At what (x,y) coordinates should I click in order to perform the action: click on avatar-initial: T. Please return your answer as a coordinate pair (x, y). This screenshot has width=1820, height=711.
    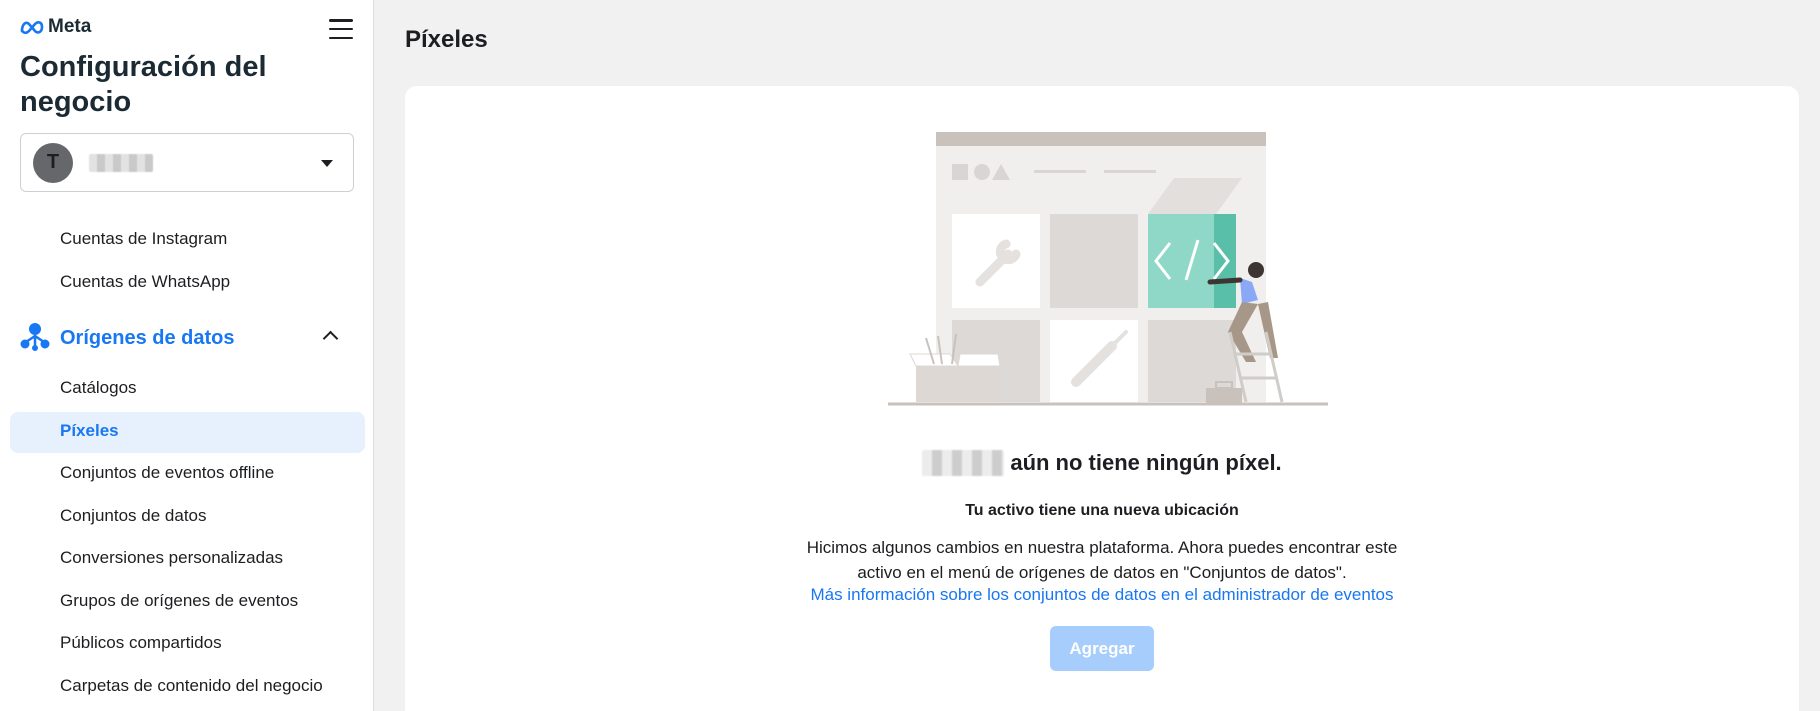
    Looking at the image, I should click on (53, 162).